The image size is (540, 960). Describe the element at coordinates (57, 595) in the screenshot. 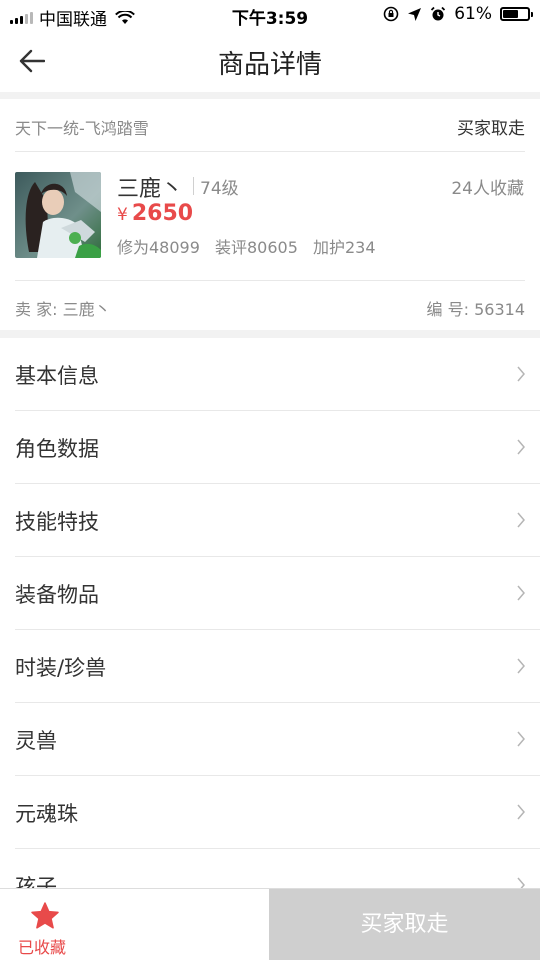

I see `menu-item-label: 装备物品` at that location.